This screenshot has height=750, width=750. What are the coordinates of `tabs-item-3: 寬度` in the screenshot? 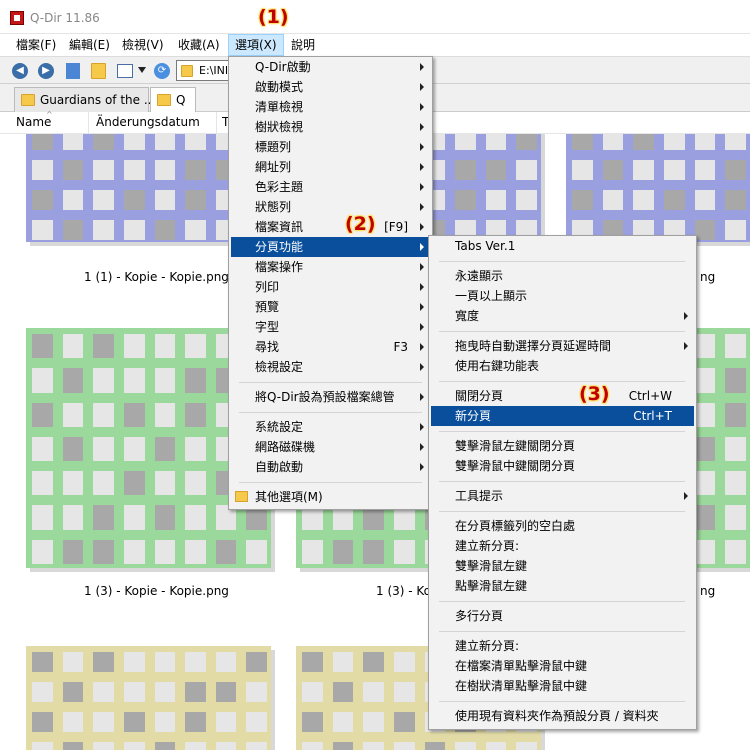 It's located at (562, 316).